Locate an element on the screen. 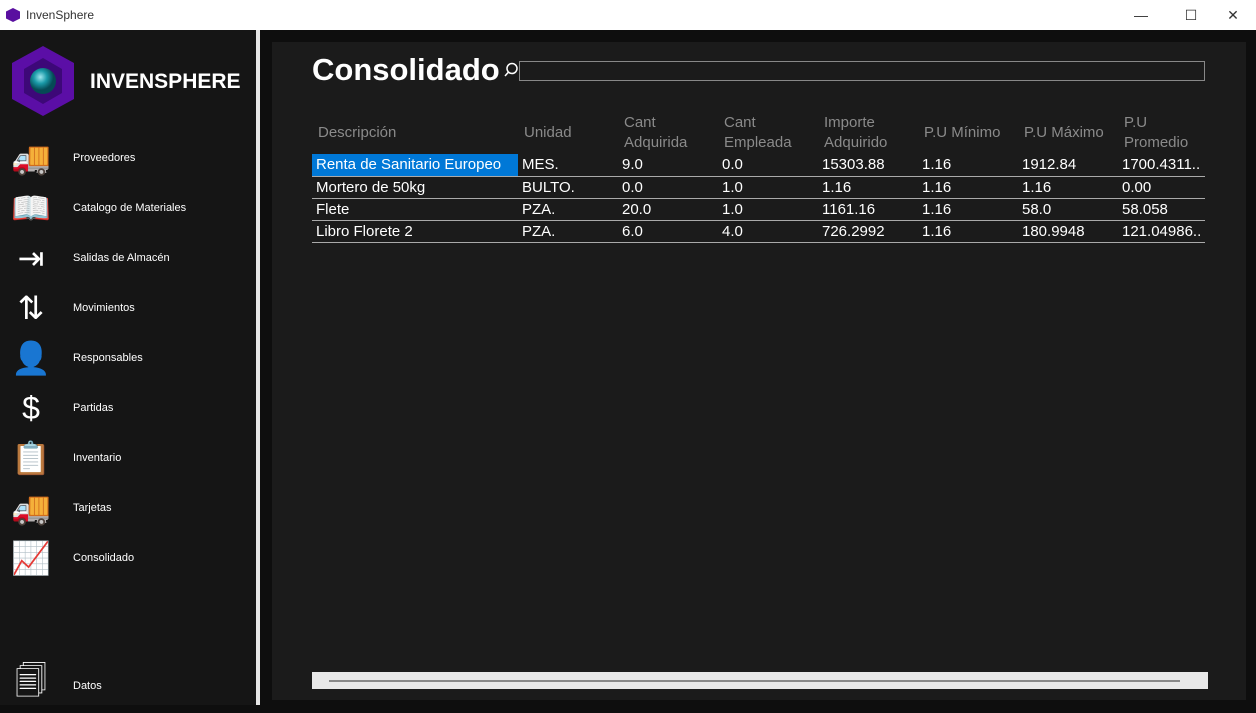 This screenshot has height=713, width=1256. sidebar-item-responsables: 👤 Responsables is located at coordinates (128, 358).